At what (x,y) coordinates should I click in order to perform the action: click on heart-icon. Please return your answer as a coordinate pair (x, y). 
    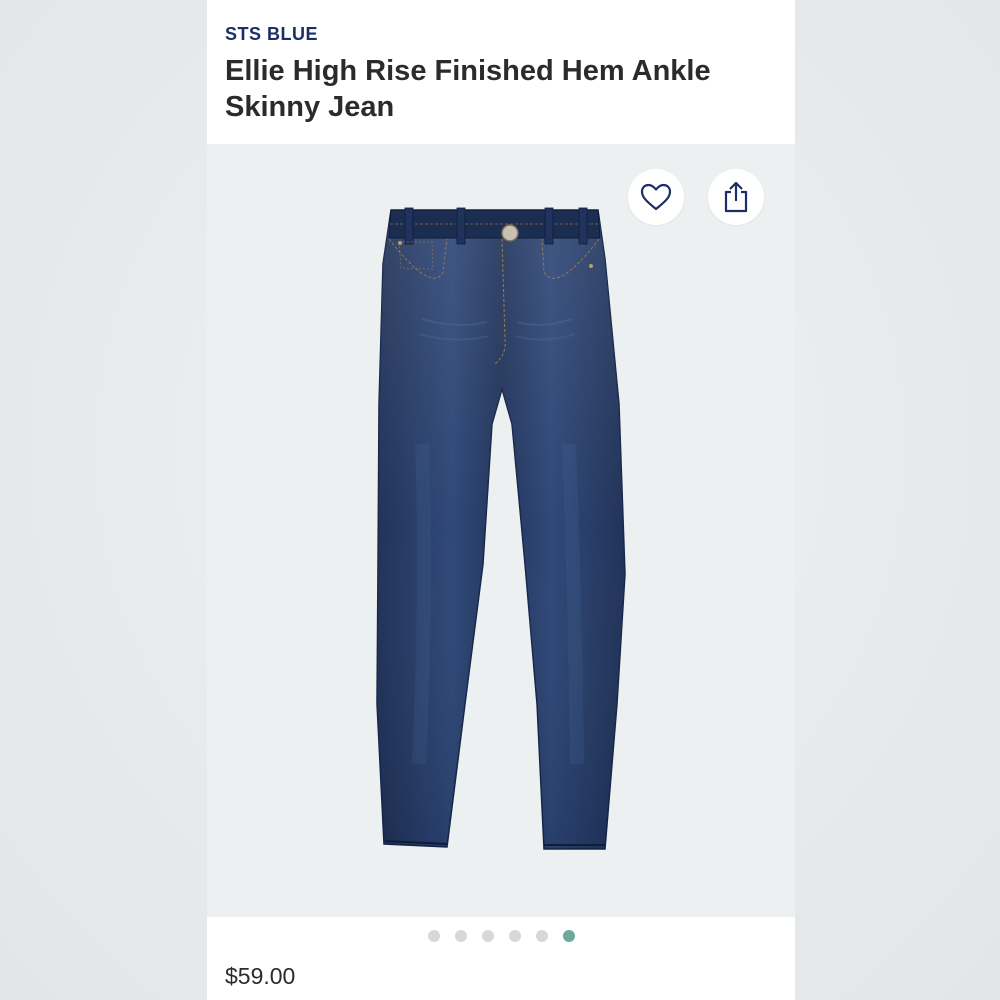
    Looking at the image, I should click on (656, 197).